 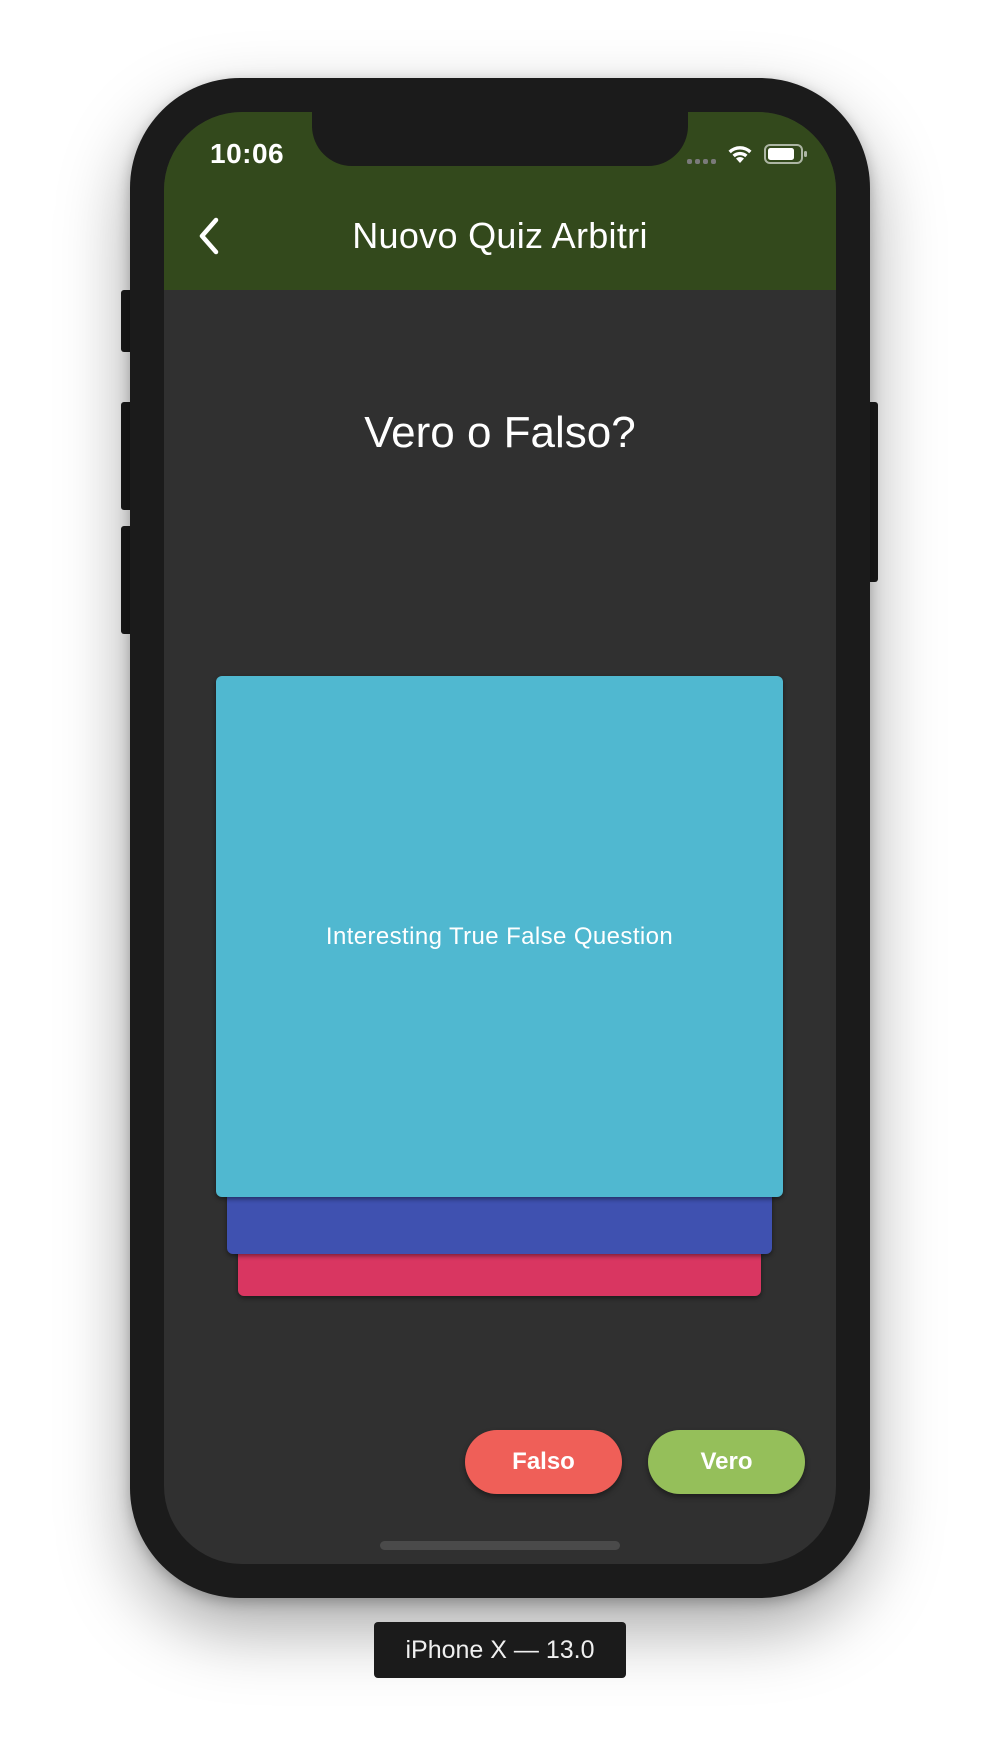 What do you see at coordinates (500, 1650) in the screenshot?
I see `device-label: iPhone X — 13.0` at bounding box center [500, 1650].